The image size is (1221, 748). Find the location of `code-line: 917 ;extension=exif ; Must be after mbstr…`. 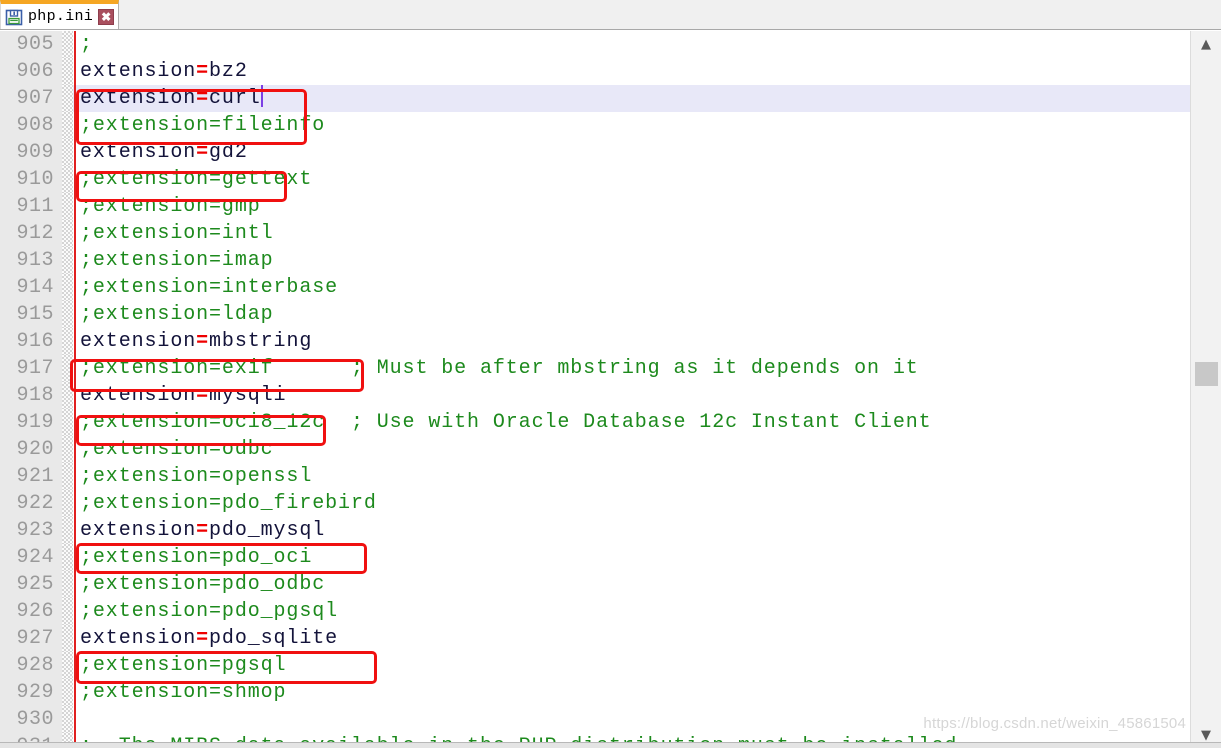

code-line: 917 ;extension=exif ; Must be after mbstr… is located at coordinates (595, 368).